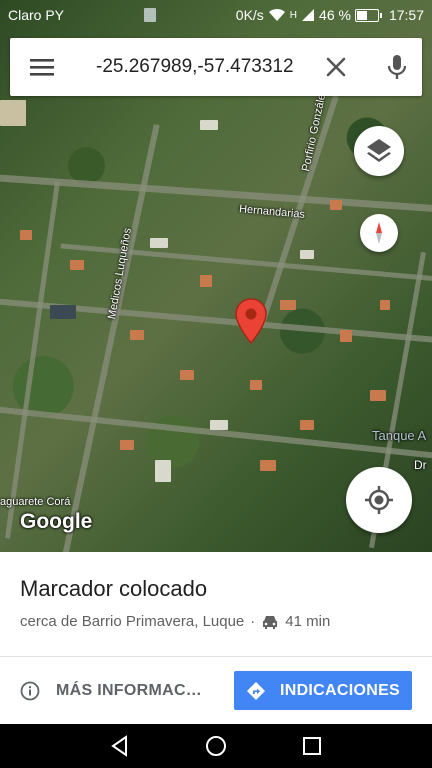 This screenshot has height=768, width=432. Describe the element at coordinates (272, 212) in the screenshot. I see `street-label-hernandarias: Hernandarias` at that location.